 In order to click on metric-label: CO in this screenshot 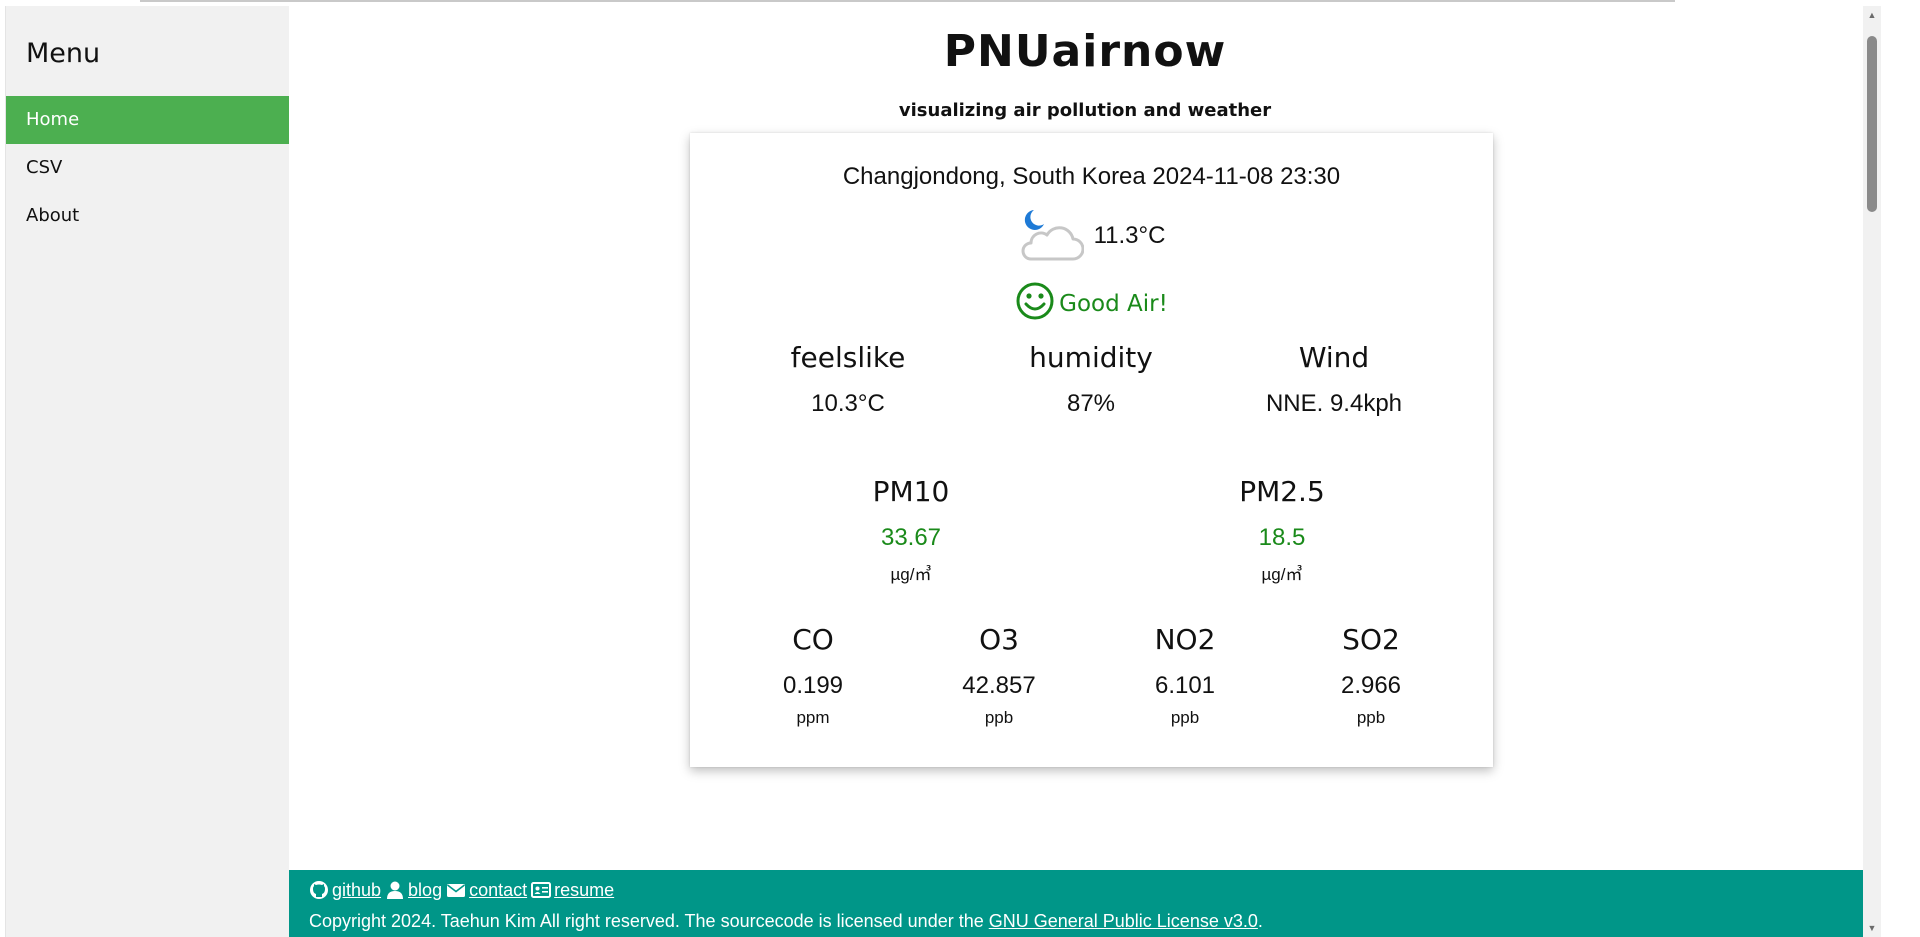, I will do `click(813, 639)`.